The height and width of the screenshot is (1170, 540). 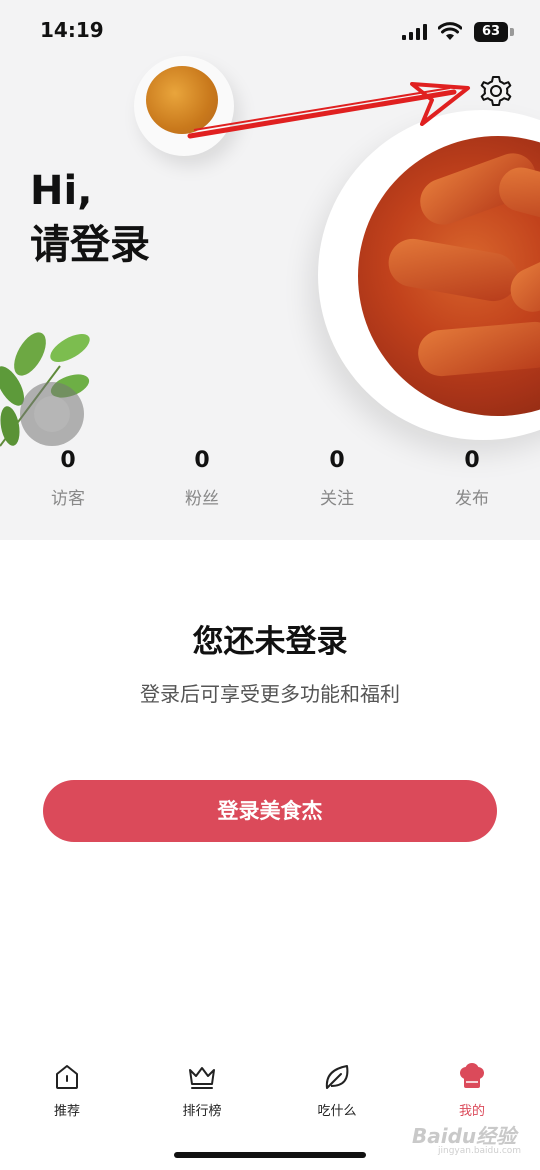 I want to click on stat-following: 0 关注, so click(x=337, y=477).